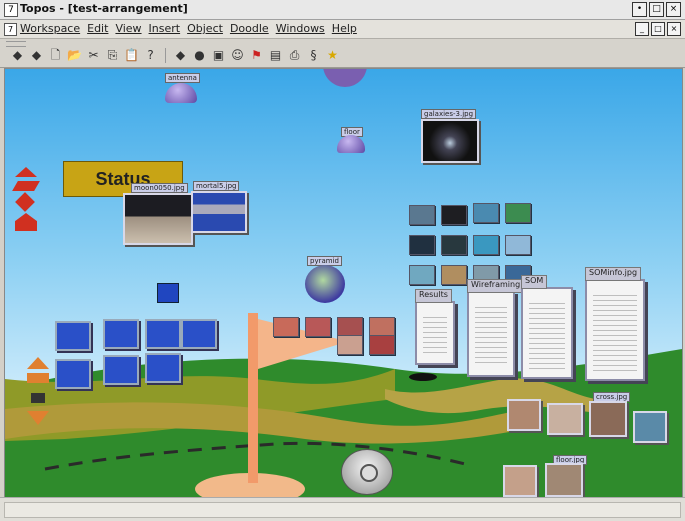 The image size is (685, 521). I want to click on menu-object: Object, so click(205, 28).